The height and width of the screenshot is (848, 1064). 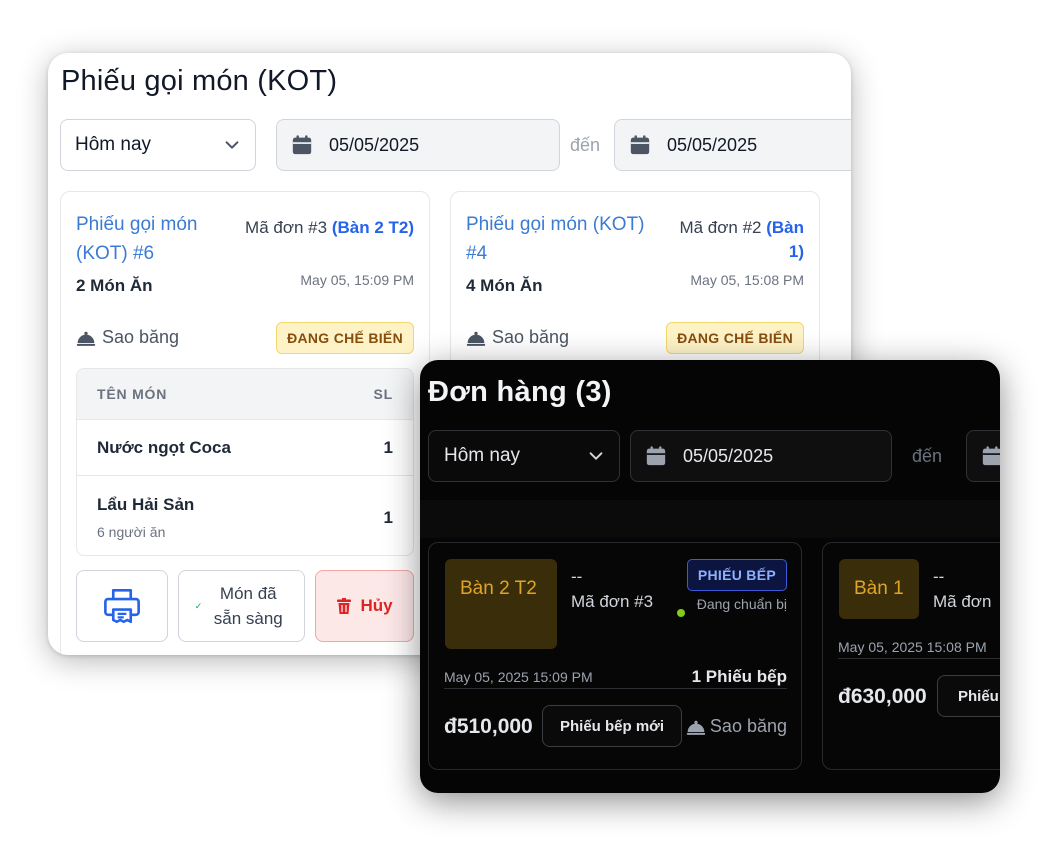 I want to click on mark-ready-label: Món đã sẵn sàng, so click(x=248, y=606).